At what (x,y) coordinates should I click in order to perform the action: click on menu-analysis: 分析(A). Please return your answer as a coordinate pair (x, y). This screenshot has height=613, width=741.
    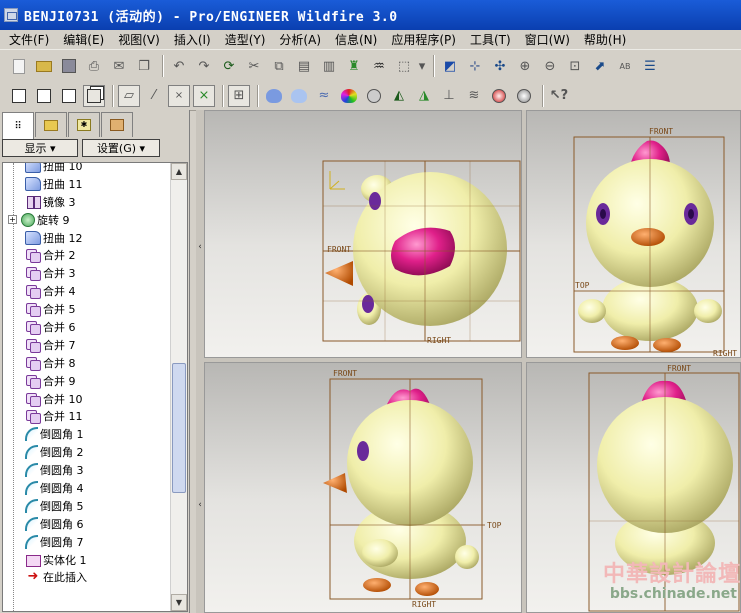
    Looking at the image, I should click on (300, 39).